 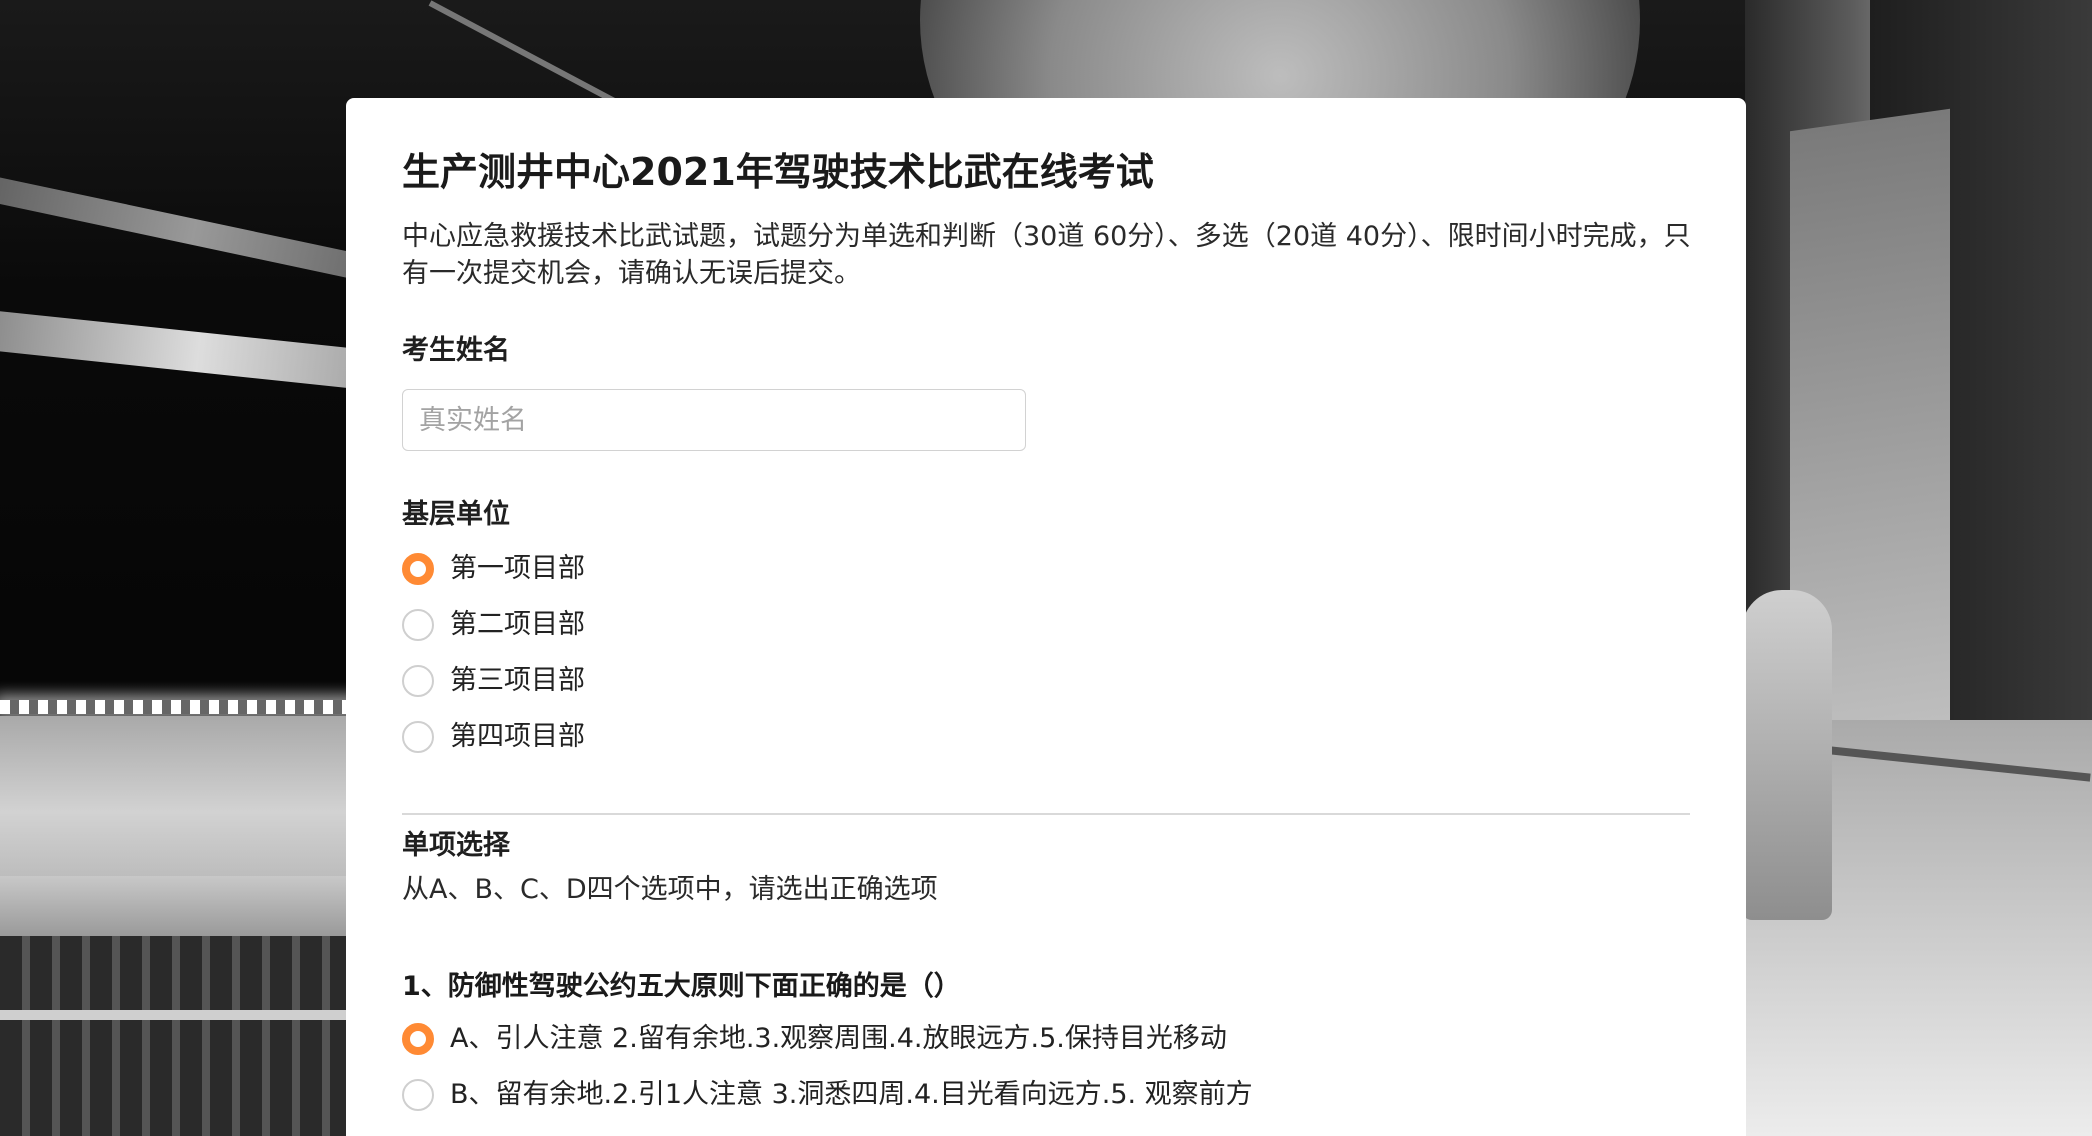 I want to click on unit-option-label: 第一项目部, so click(x=517, y=568).